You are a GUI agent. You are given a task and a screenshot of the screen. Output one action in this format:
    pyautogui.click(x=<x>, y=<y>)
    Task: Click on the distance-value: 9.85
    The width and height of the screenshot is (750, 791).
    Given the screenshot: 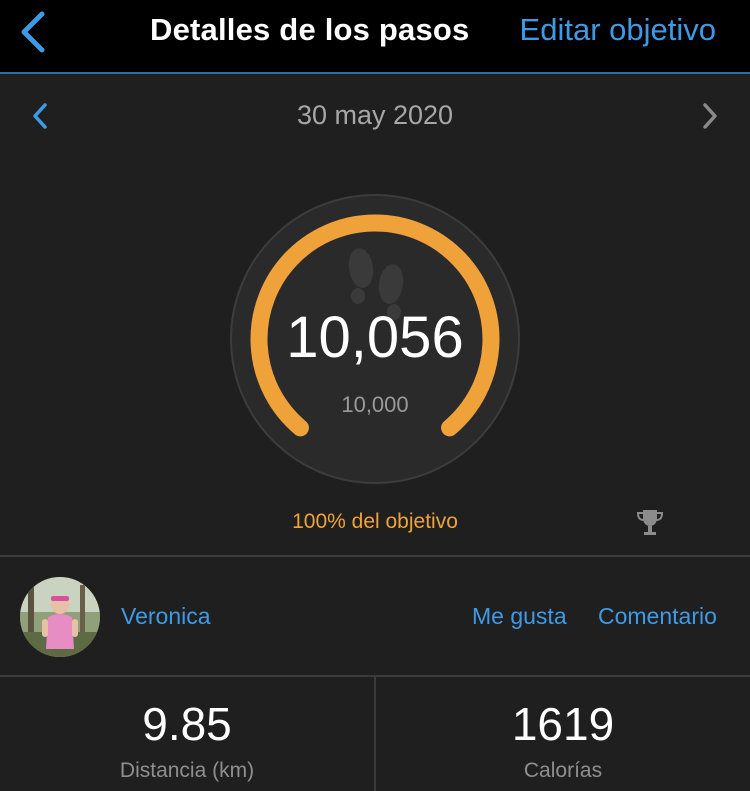 What is the action you would take?
    pyautogui.click(x=187, y=724)
    